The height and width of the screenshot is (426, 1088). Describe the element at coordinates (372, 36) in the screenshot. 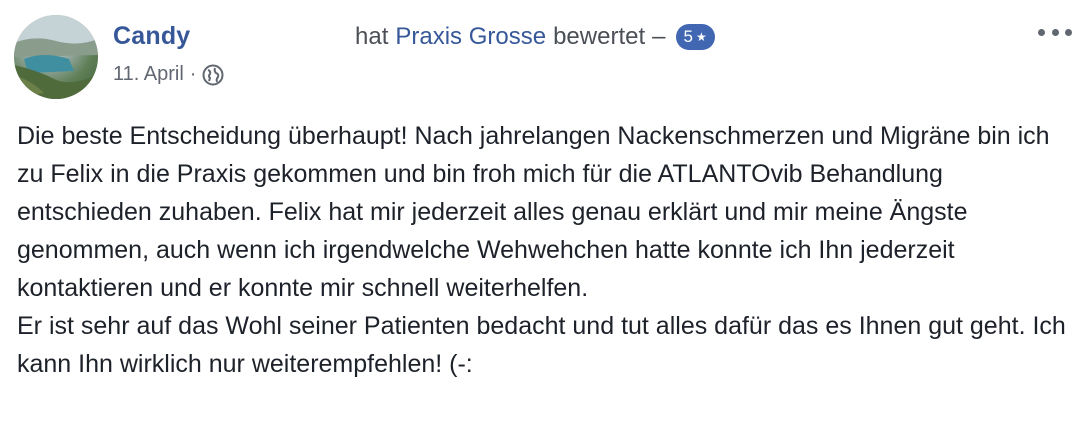

I see `action-prefix: hat` at that location.